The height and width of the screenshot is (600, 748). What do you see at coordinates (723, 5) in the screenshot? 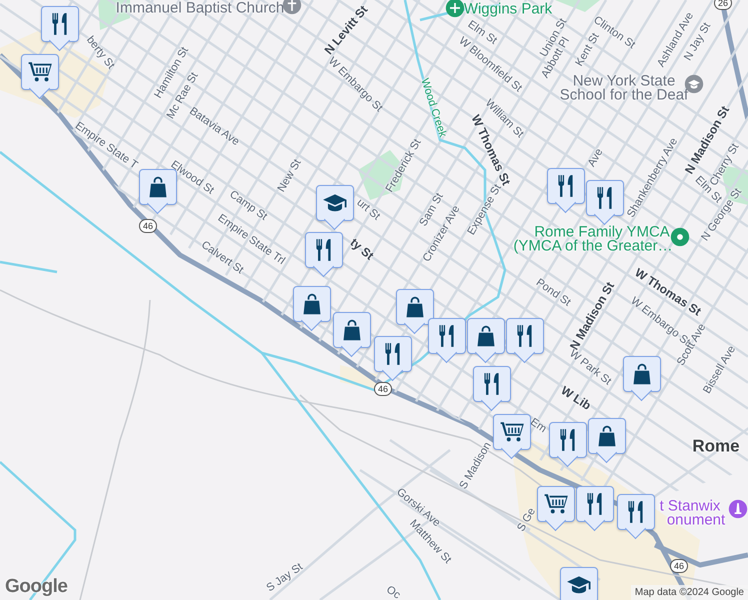
I see `route-shield: 26` at bounding box center [723, 5].